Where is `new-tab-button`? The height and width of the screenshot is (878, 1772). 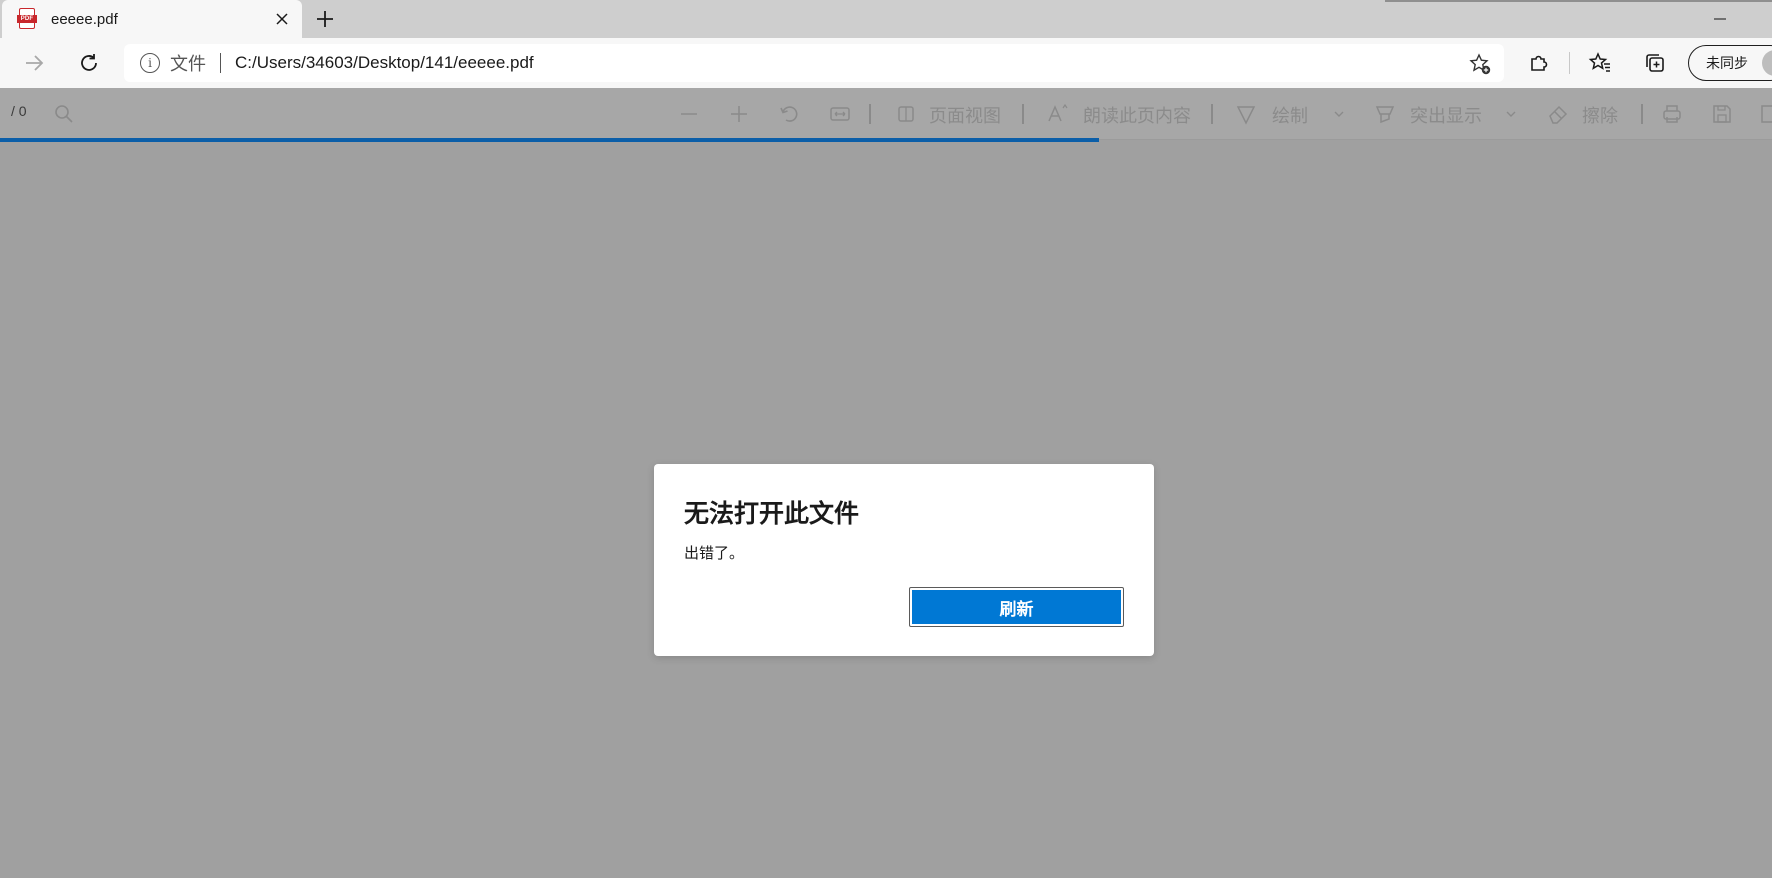
new-tab-button is located at coordinates (325, 19).